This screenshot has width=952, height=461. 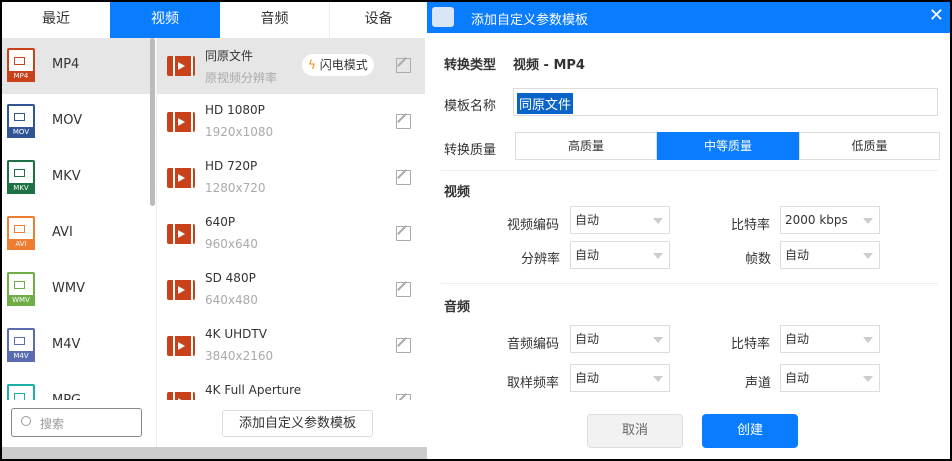 I want to click on format-item-mov: MOV MOV, so click(x=78, y=122).